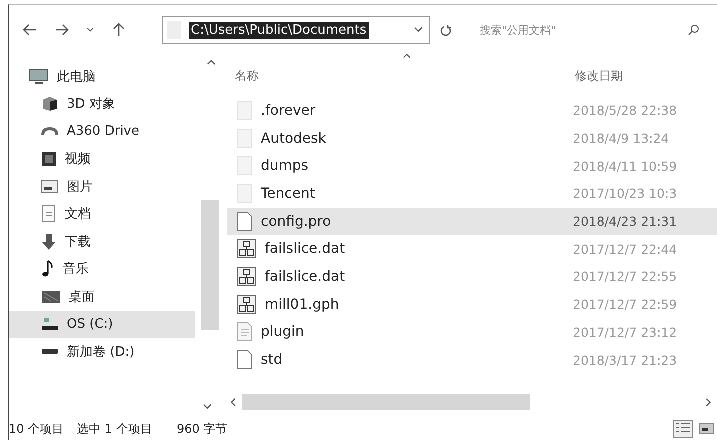  What do you see at coordinates (51, 297) in the screenshot?
I see `desktop-icon` at bounding box center [51, 297].